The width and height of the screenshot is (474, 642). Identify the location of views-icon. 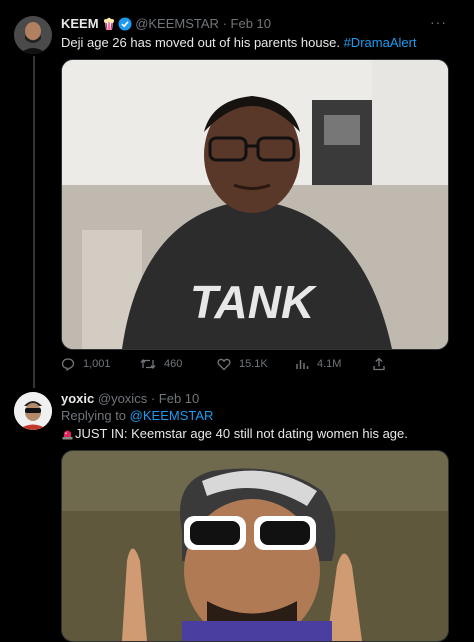
(302, 364).